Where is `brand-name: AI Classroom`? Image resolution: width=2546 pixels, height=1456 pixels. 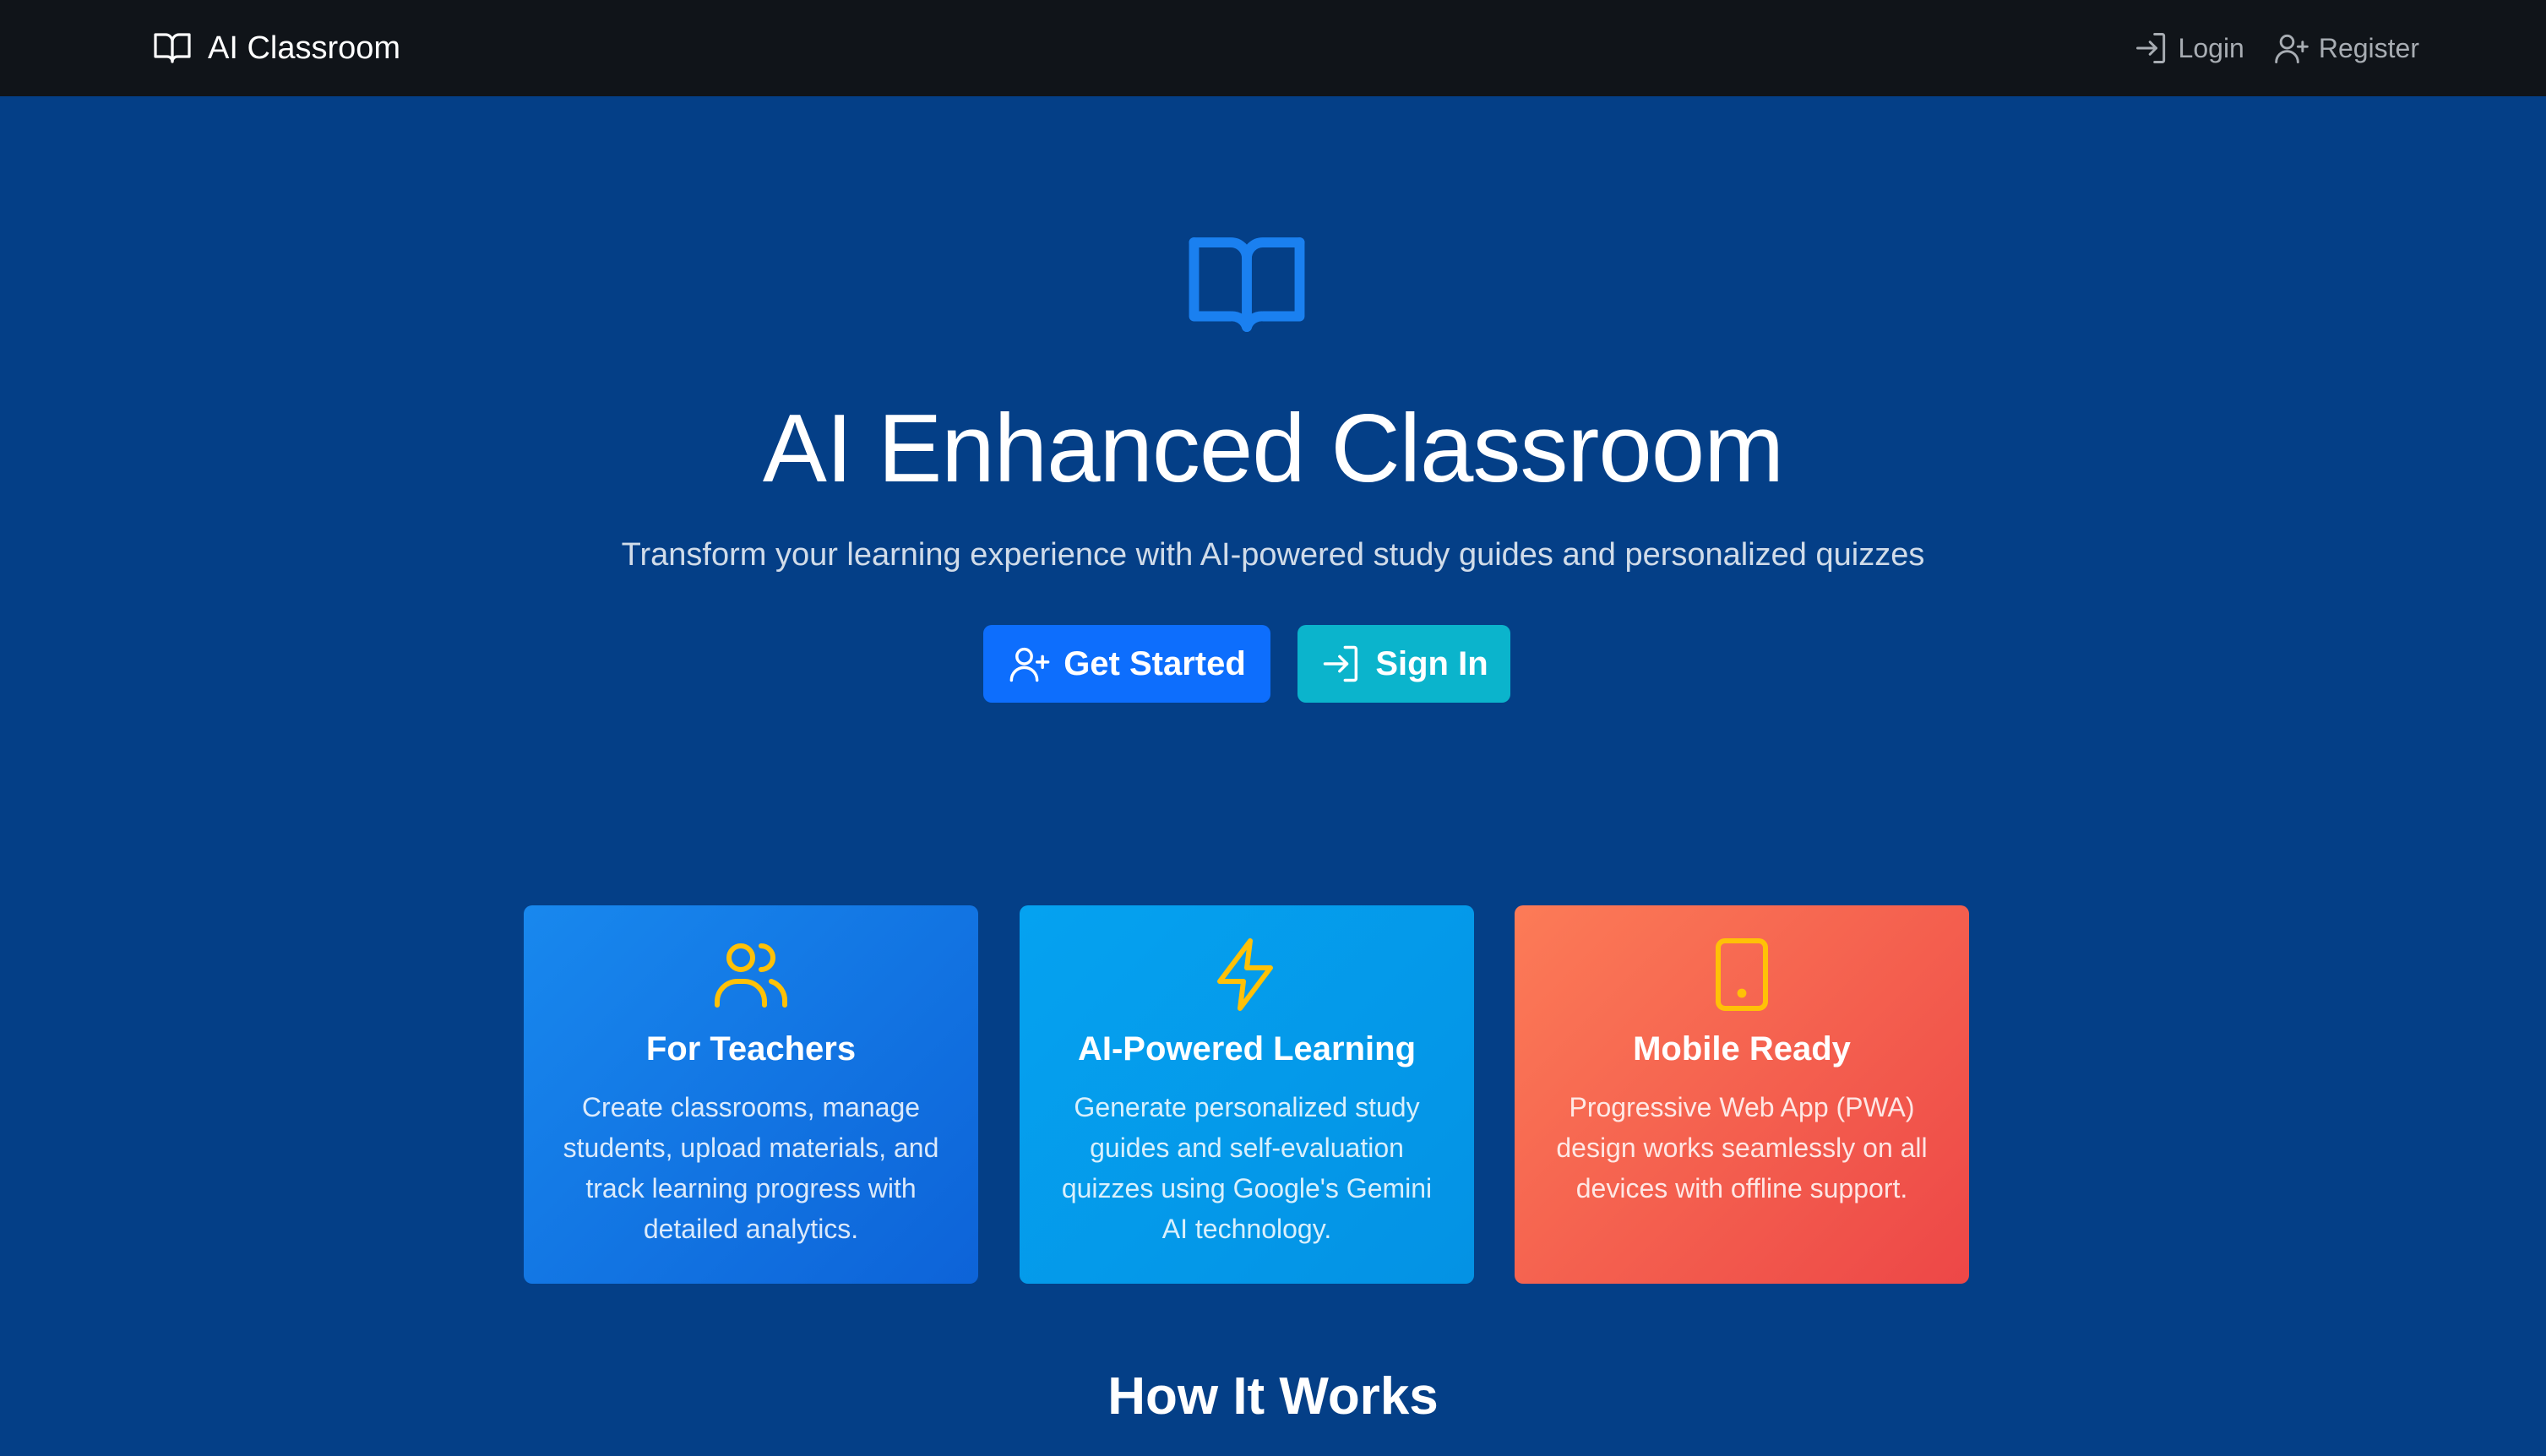 brand-name: AI Classroom is located at coordinates (304, 48).